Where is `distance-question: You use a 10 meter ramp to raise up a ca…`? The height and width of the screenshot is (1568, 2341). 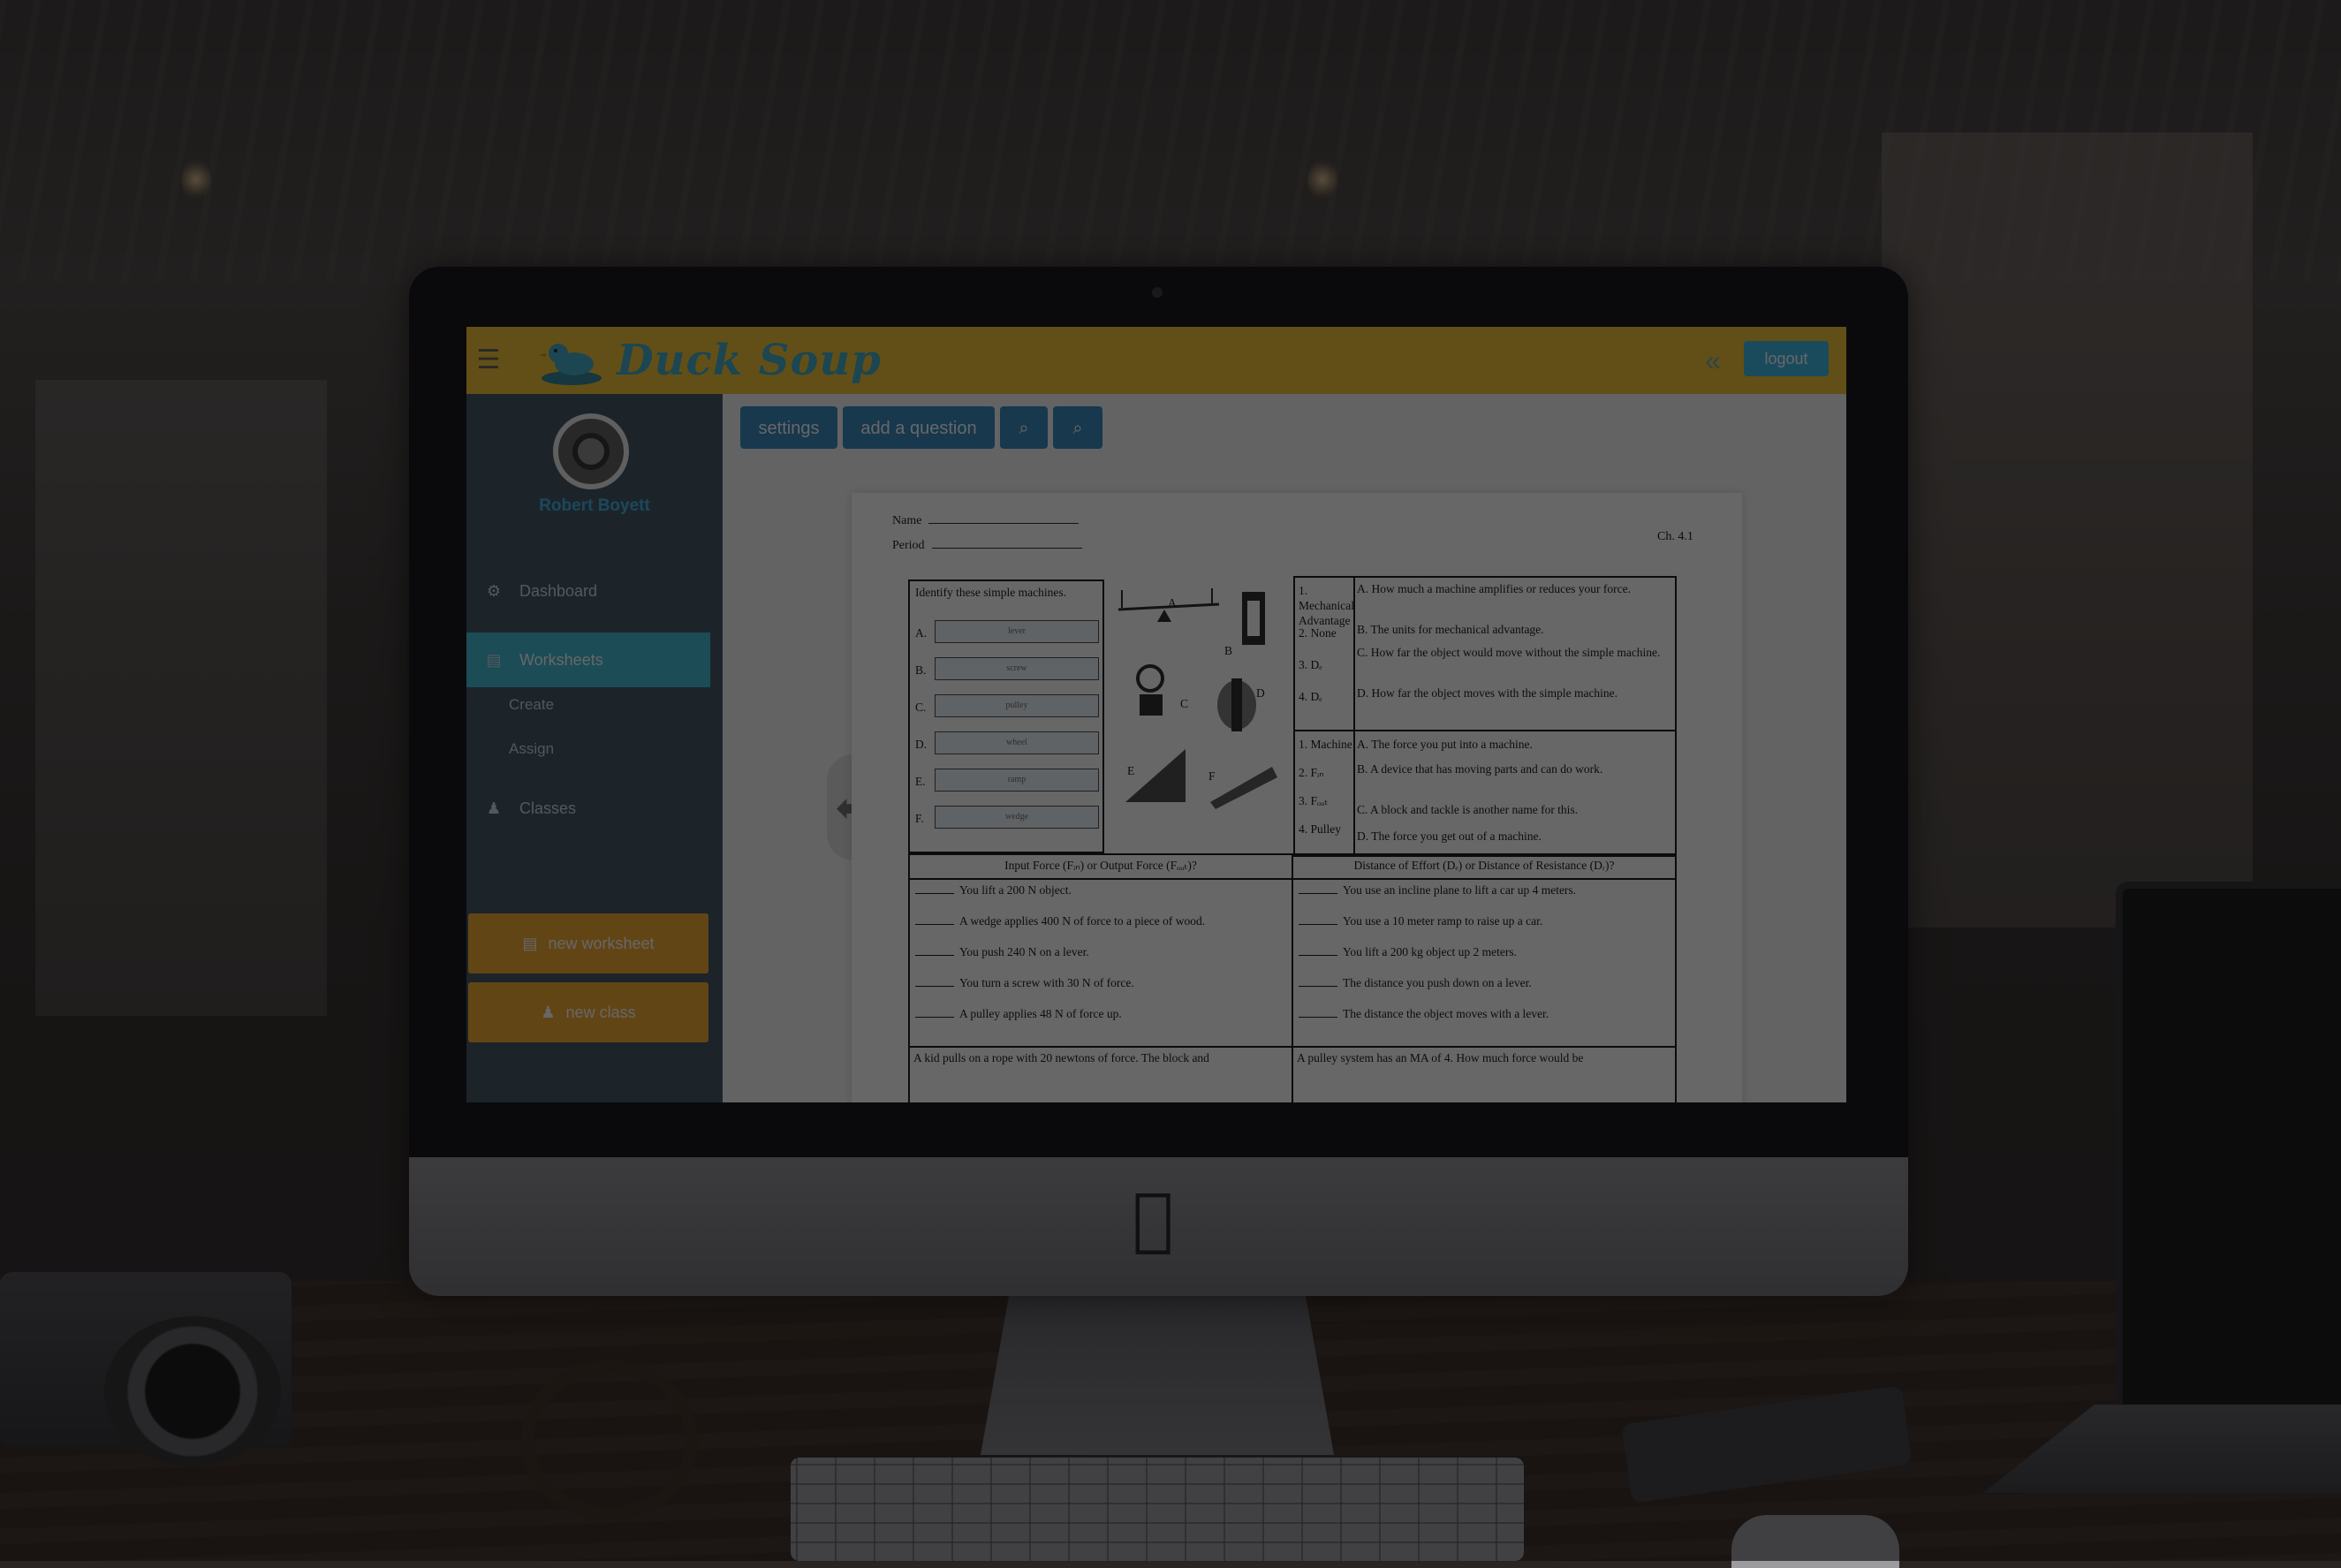
distance-question: You use a 10 meter ramp to raise up a ca… is located at coordinates (1421, 921).